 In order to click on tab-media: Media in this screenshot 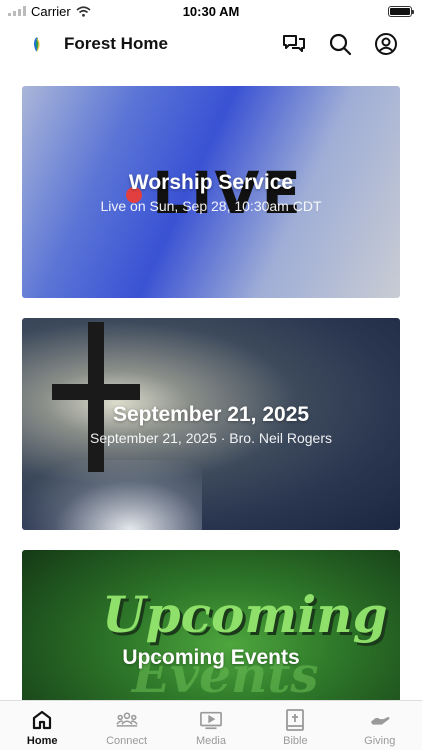, I will do `click(211, 728)`.